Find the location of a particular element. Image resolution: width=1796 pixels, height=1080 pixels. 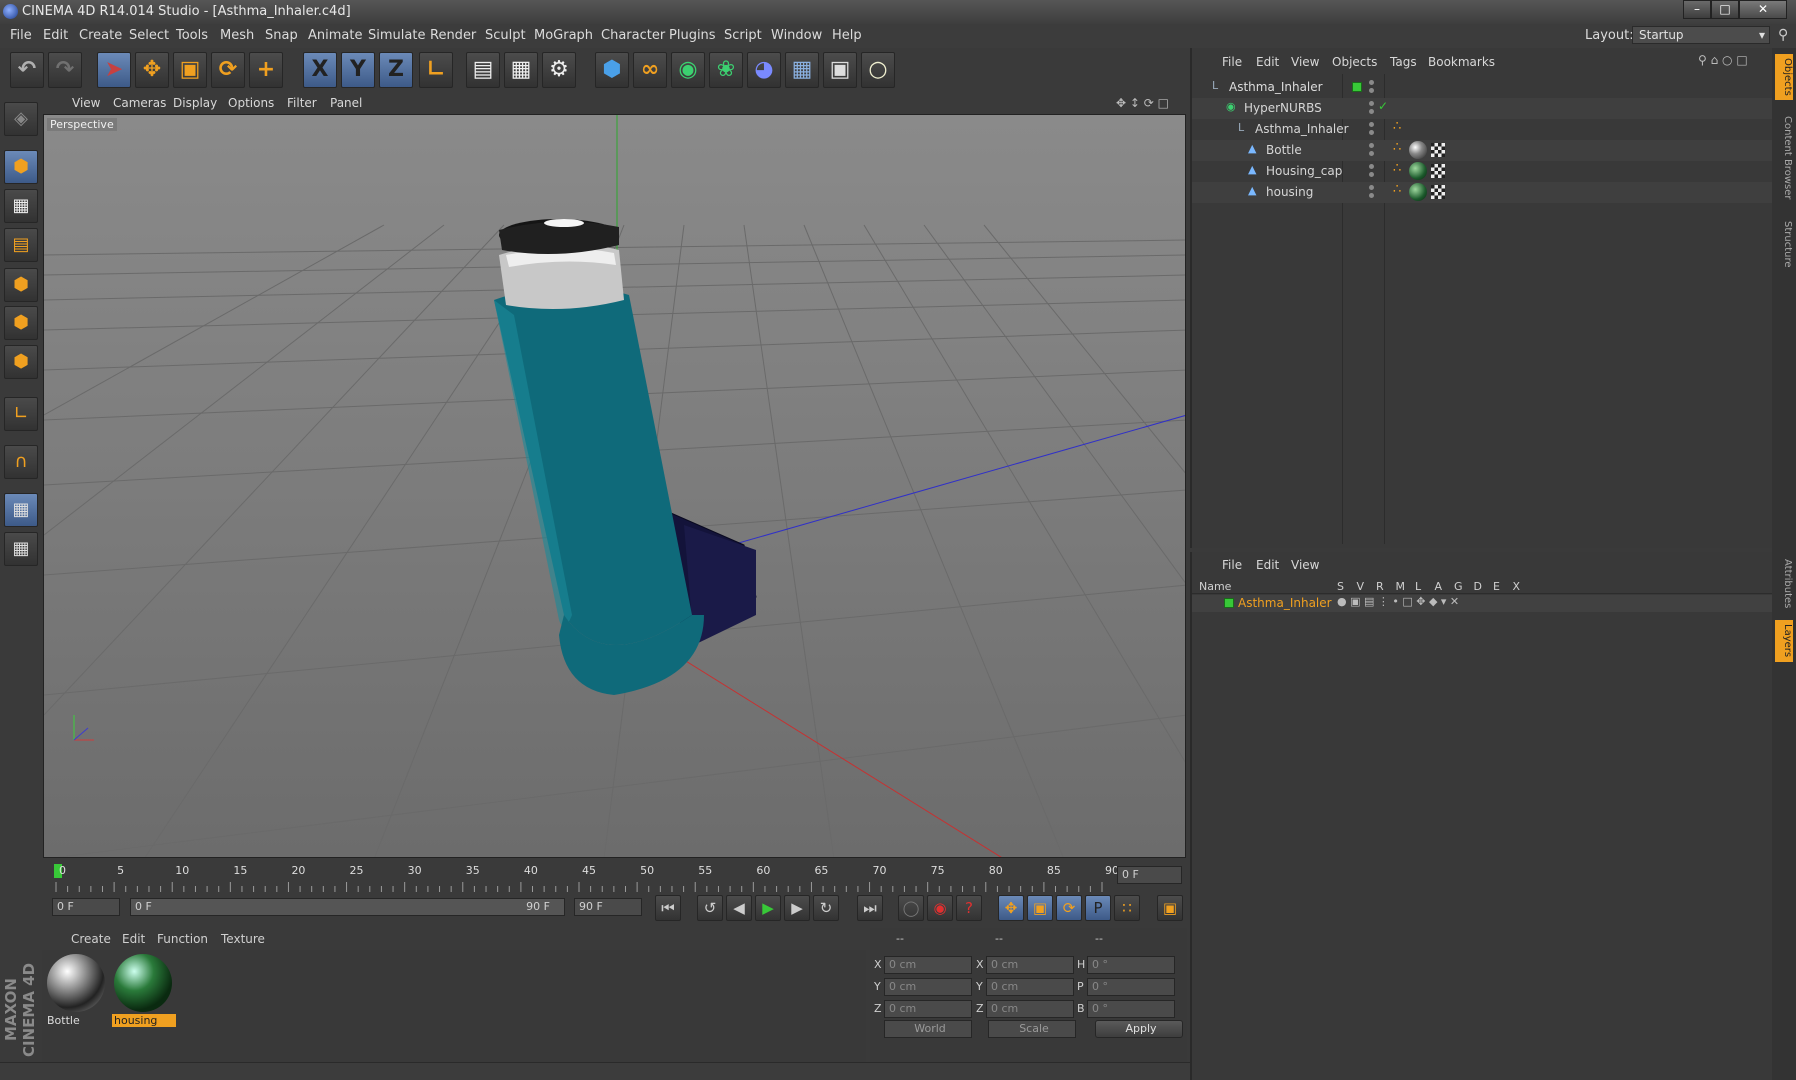

x-axis-icon: X is located at coordinates (320, 70).